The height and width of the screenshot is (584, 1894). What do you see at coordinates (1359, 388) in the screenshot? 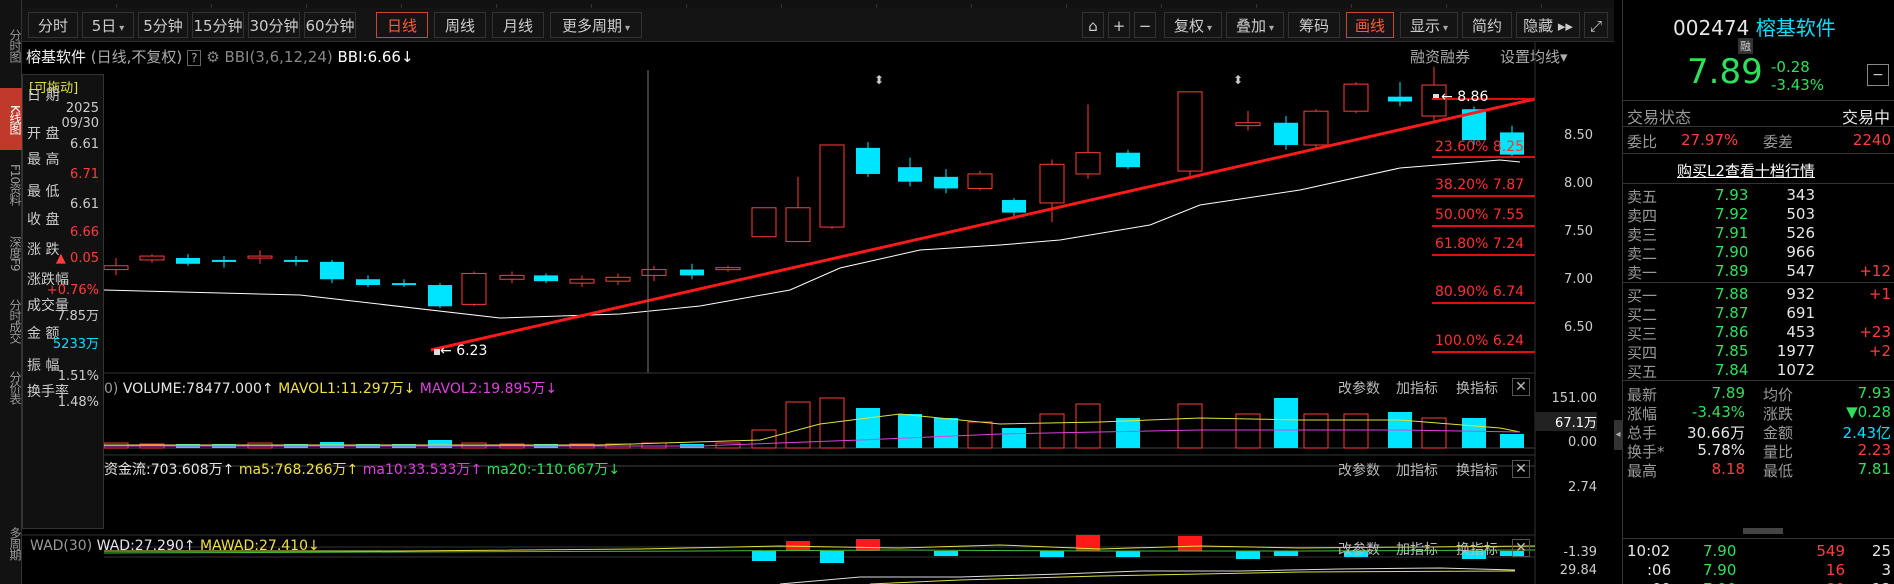
I see `vol-param-button: 改参数` at bounding box center [1359, 388].